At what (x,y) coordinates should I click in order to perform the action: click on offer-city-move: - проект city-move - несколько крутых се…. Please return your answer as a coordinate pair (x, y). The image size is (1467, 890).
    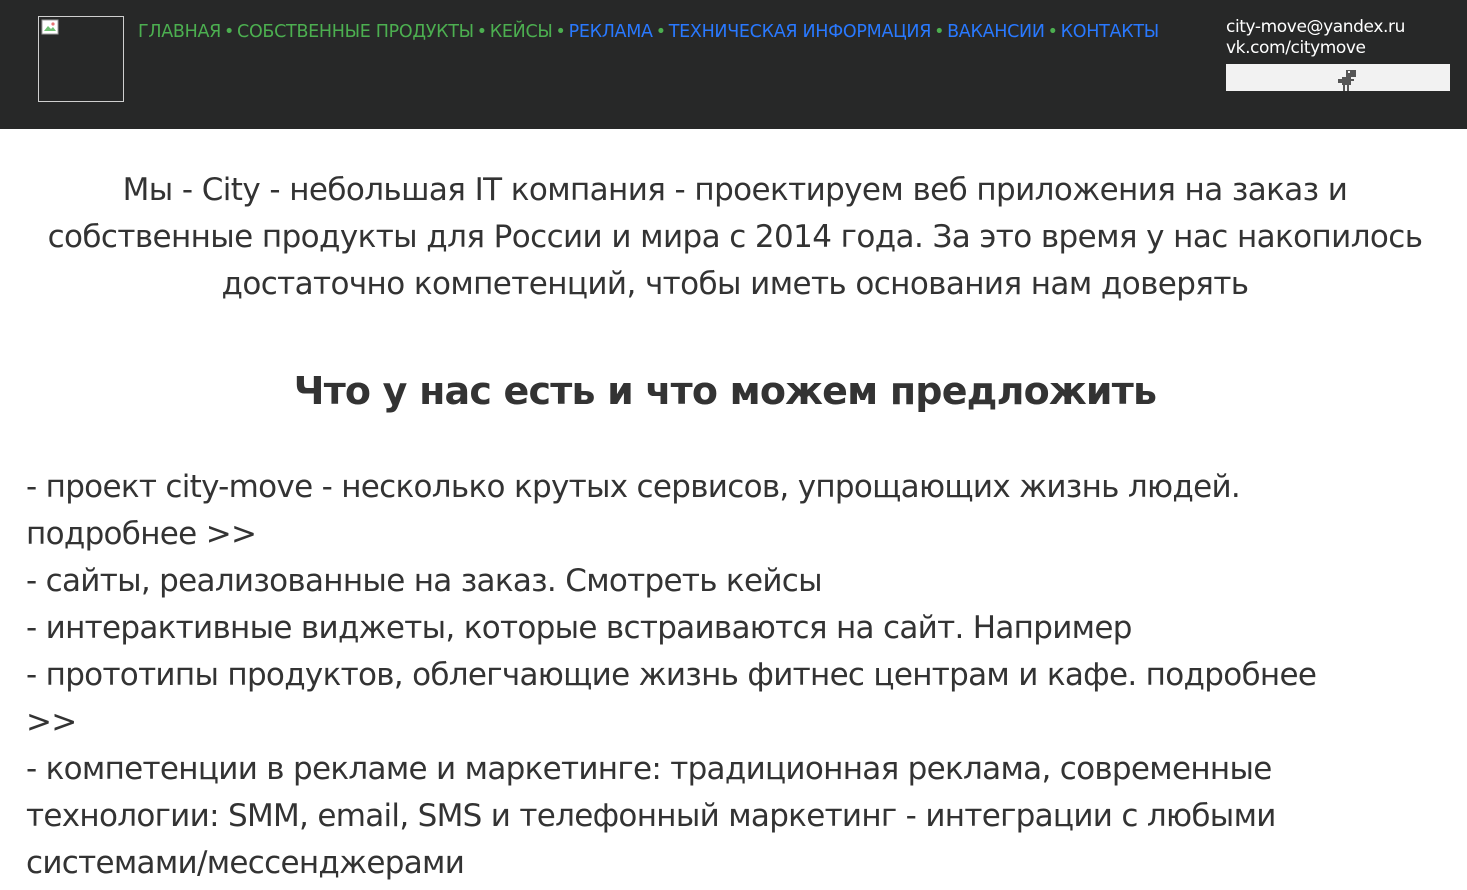
    Looking at the image, I should click on (633, 487).